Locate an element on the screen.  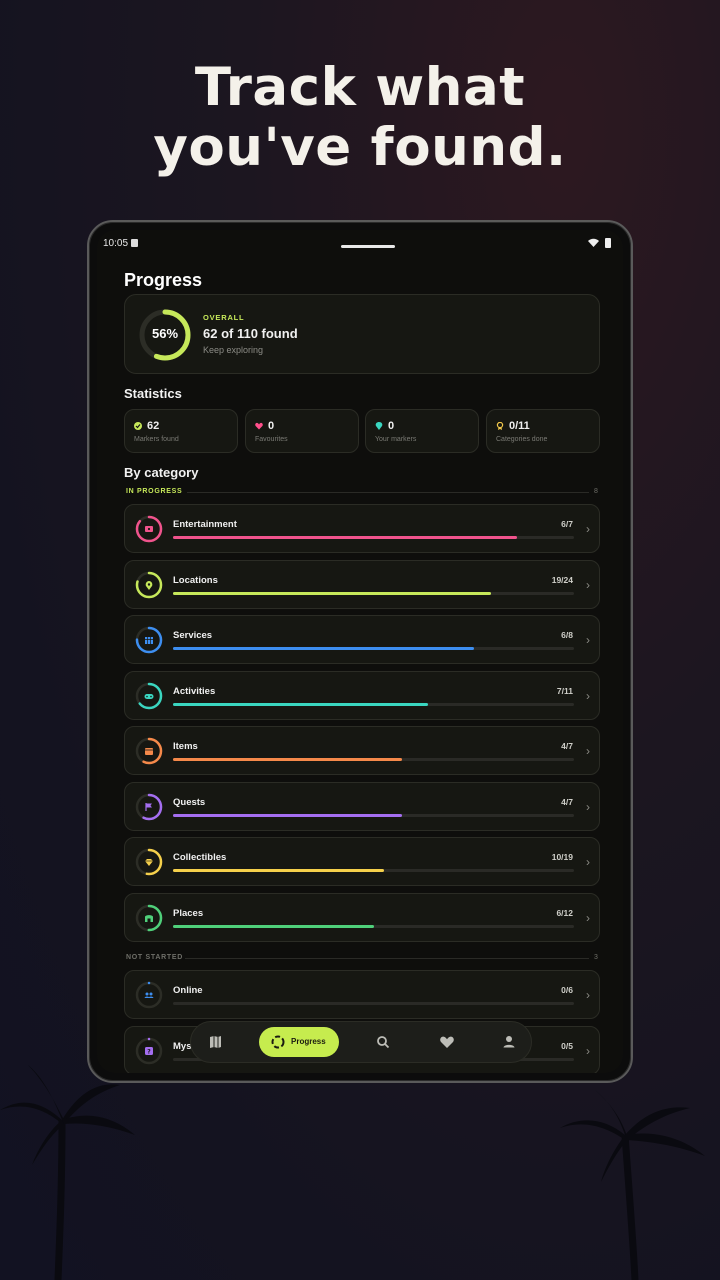
gamepad-icon is located at coordinates (149, 696).